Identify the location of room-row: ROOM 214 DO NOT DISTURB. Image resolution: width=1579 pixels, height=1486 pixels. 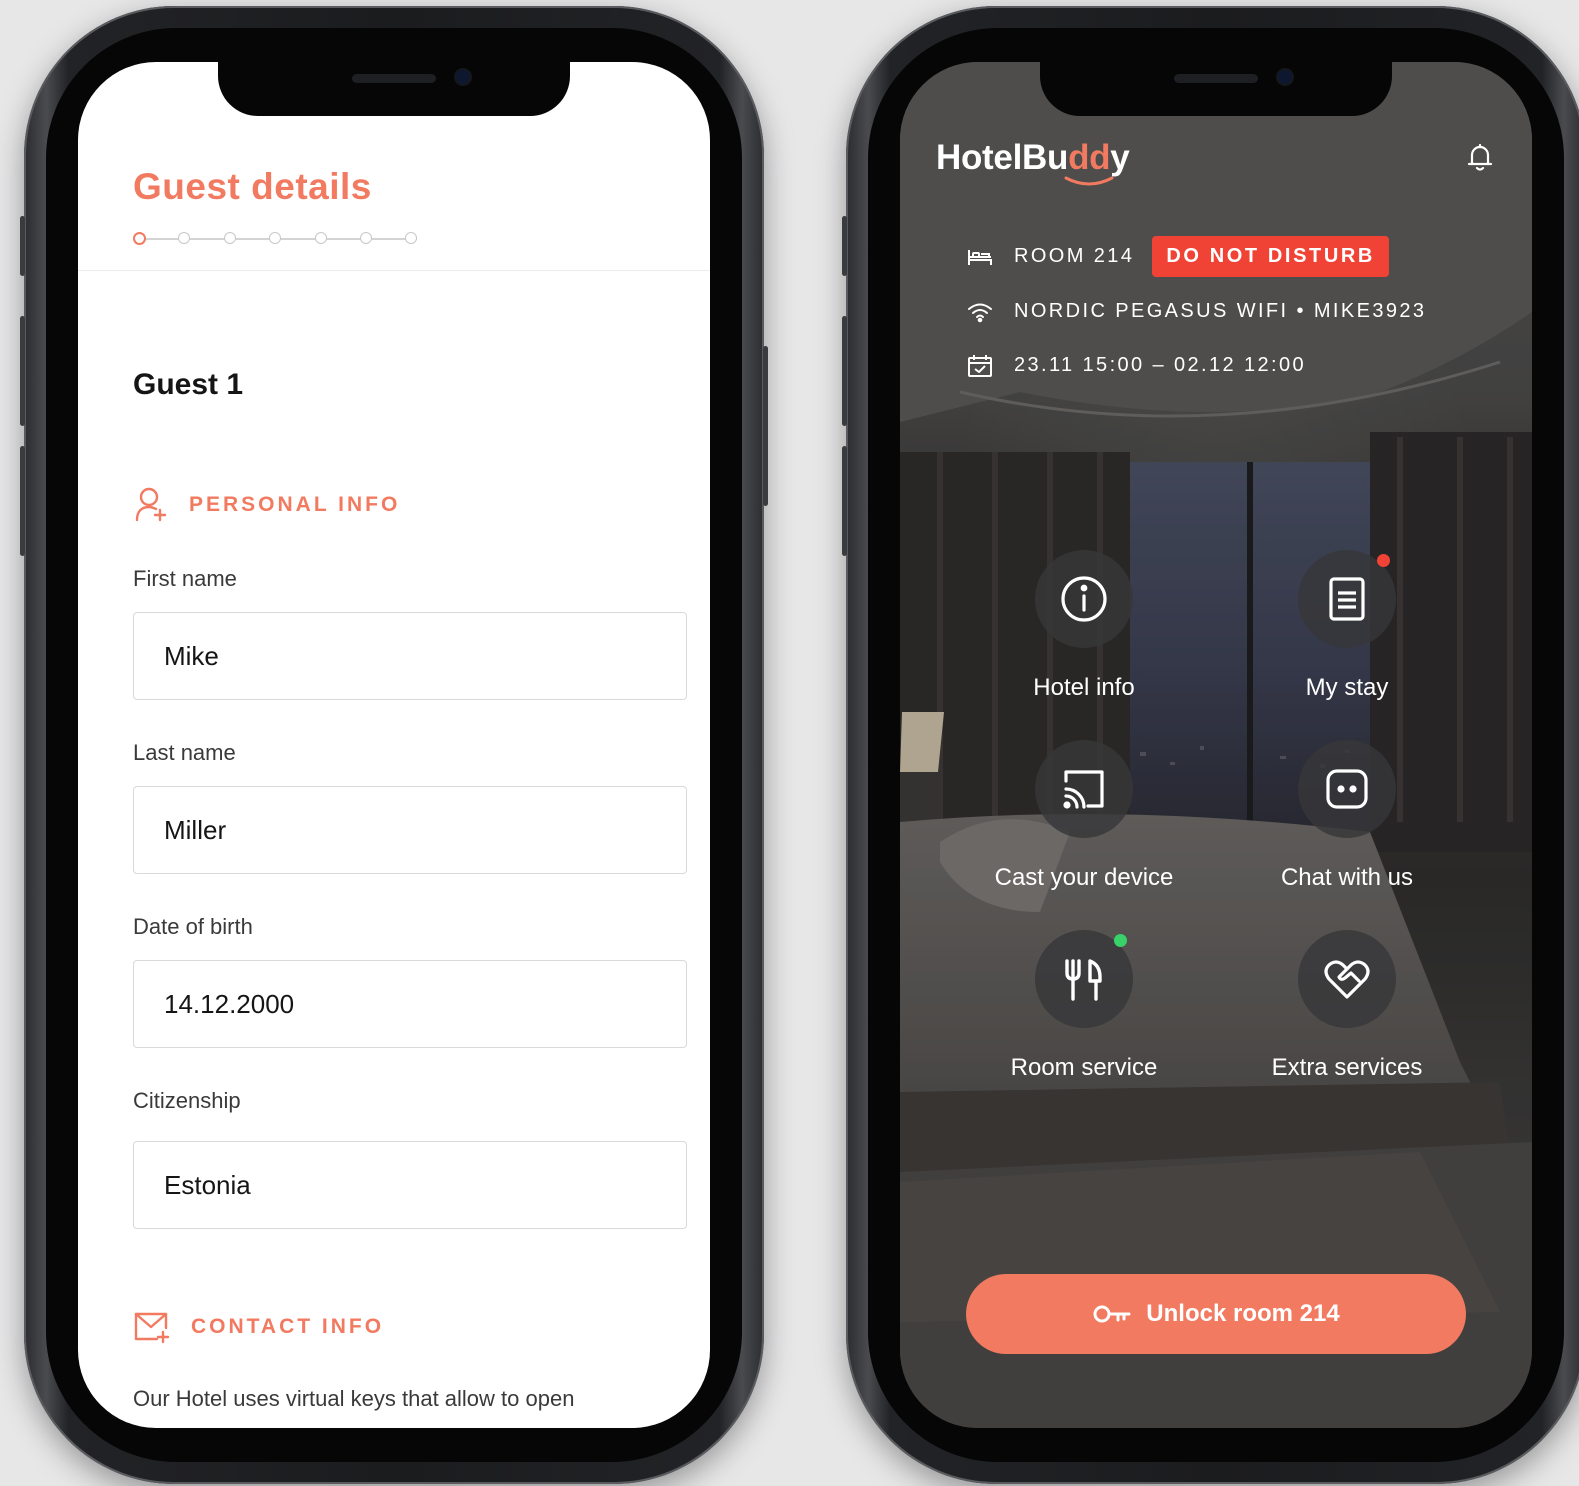
(1177, 256).